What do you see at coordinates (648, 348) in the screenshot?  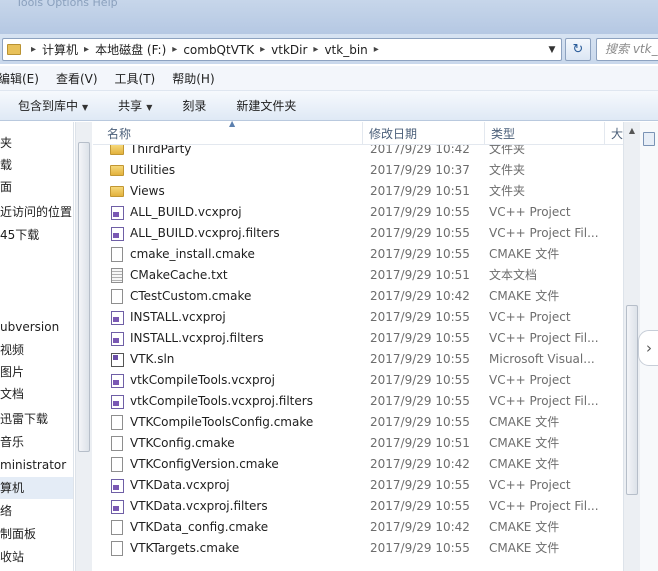 I see `chevron-right-icon: ›` at bounding box center [648, 348].